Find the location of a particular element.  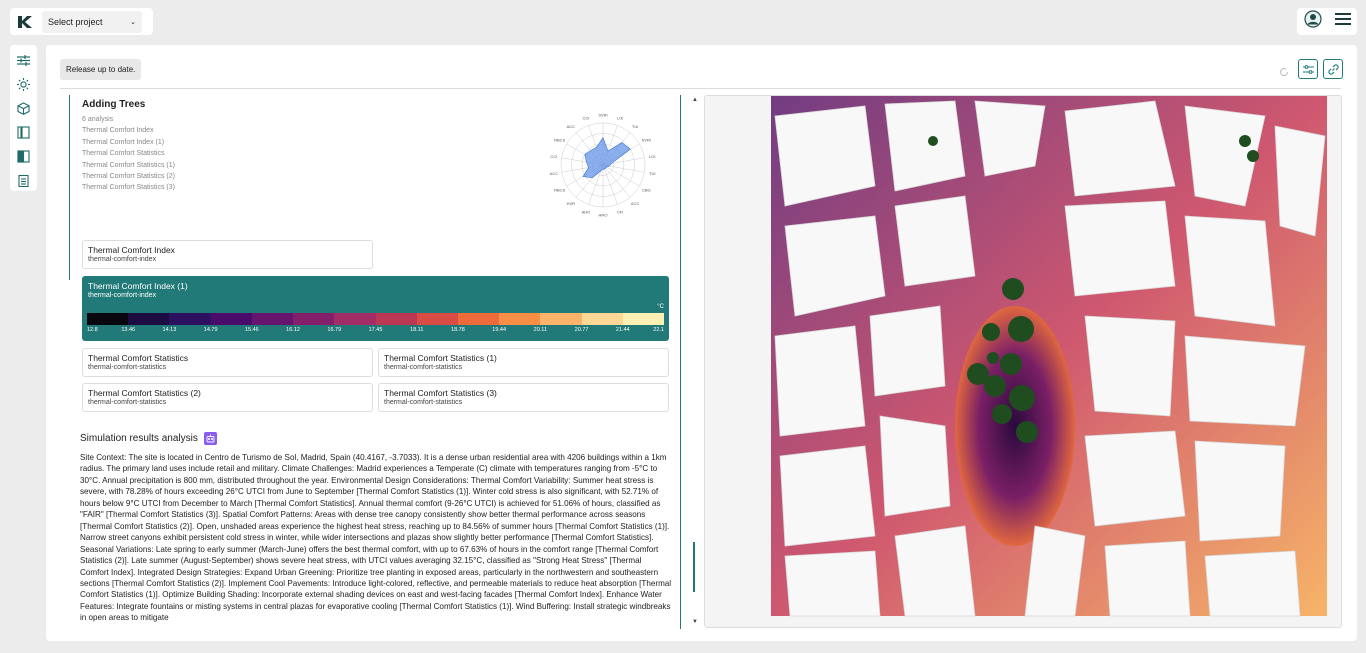

header-divider is located at coordinates (700, 88).